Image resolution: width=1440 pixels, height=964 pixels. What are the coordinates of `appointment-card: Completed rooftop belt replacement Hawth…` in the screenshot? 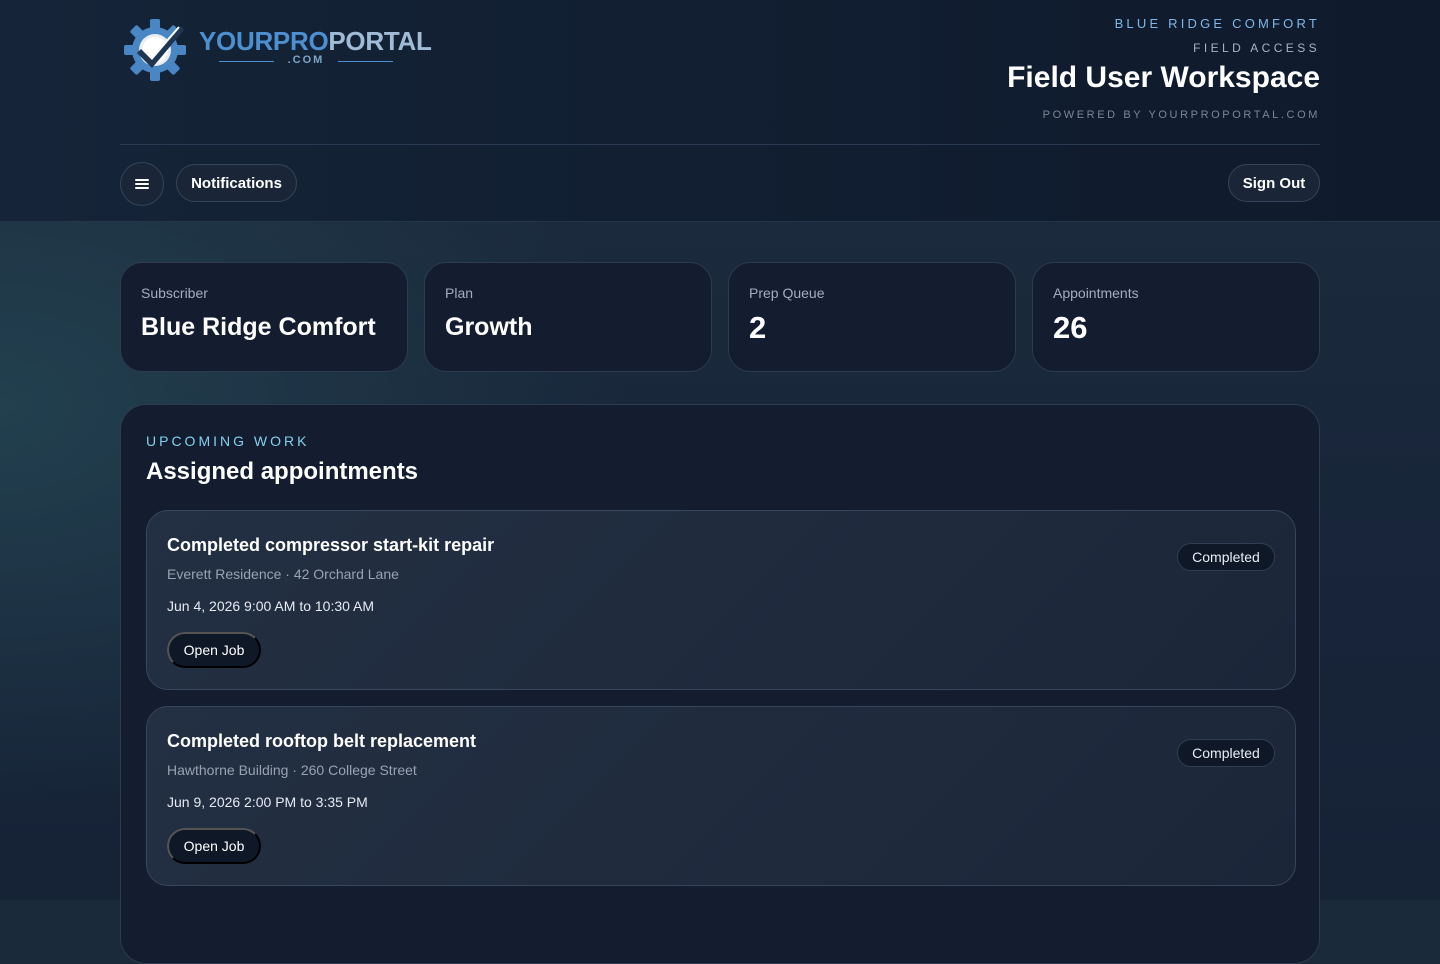 It's located at (721, 796).